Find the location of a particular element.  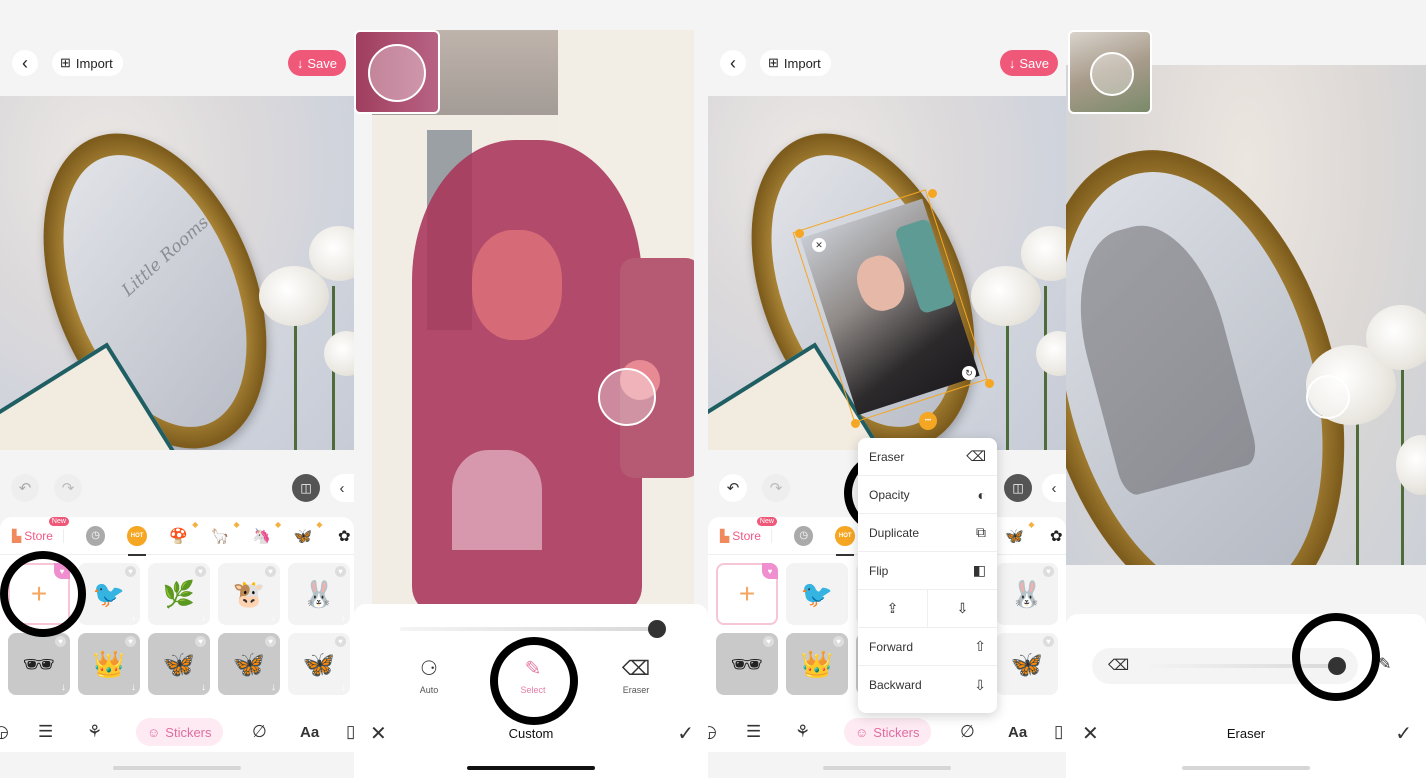

sticker-neon-glasses: 🕶 ♥ is located at coordinates (747, 664).